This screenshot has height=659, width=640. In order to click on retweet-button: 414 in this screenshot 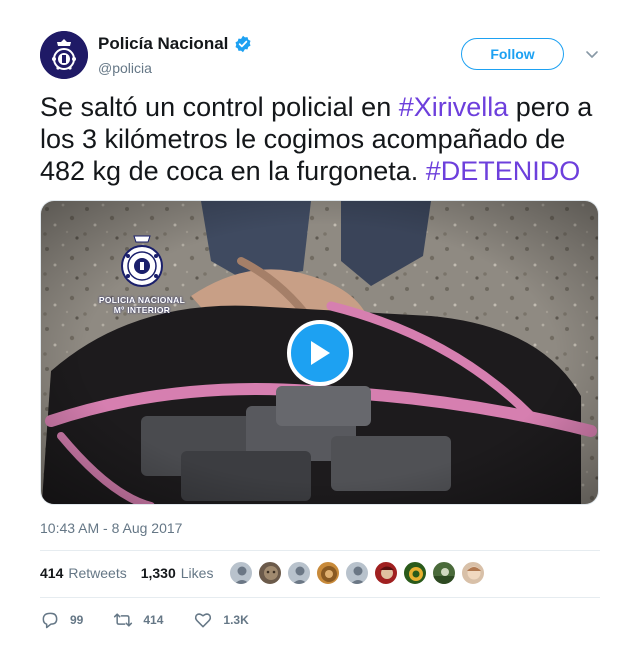, I will do `click(138, 620)`.